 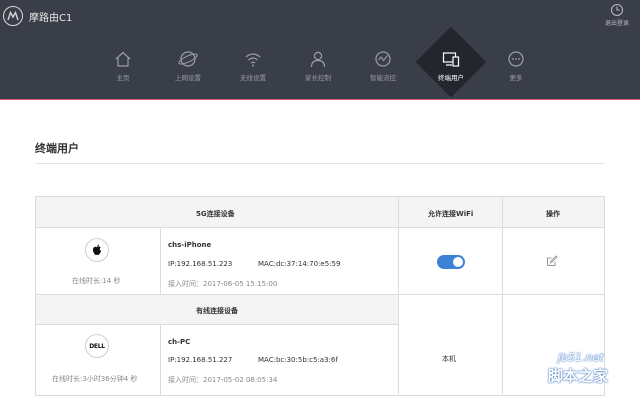 I want to click on device-ip: IP:192.168.51.223, so click(x=200, y=264).